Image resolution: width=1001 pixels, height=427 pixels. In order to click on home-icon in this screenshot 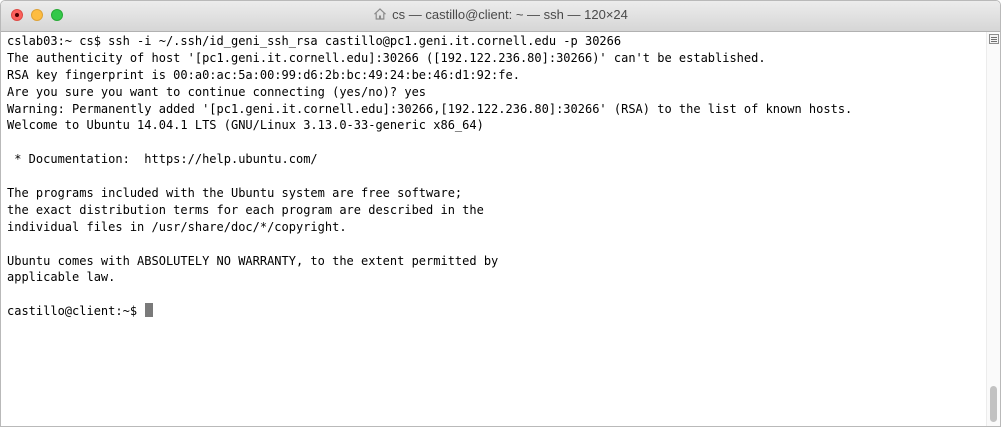, I will do `click(380, 14)`.